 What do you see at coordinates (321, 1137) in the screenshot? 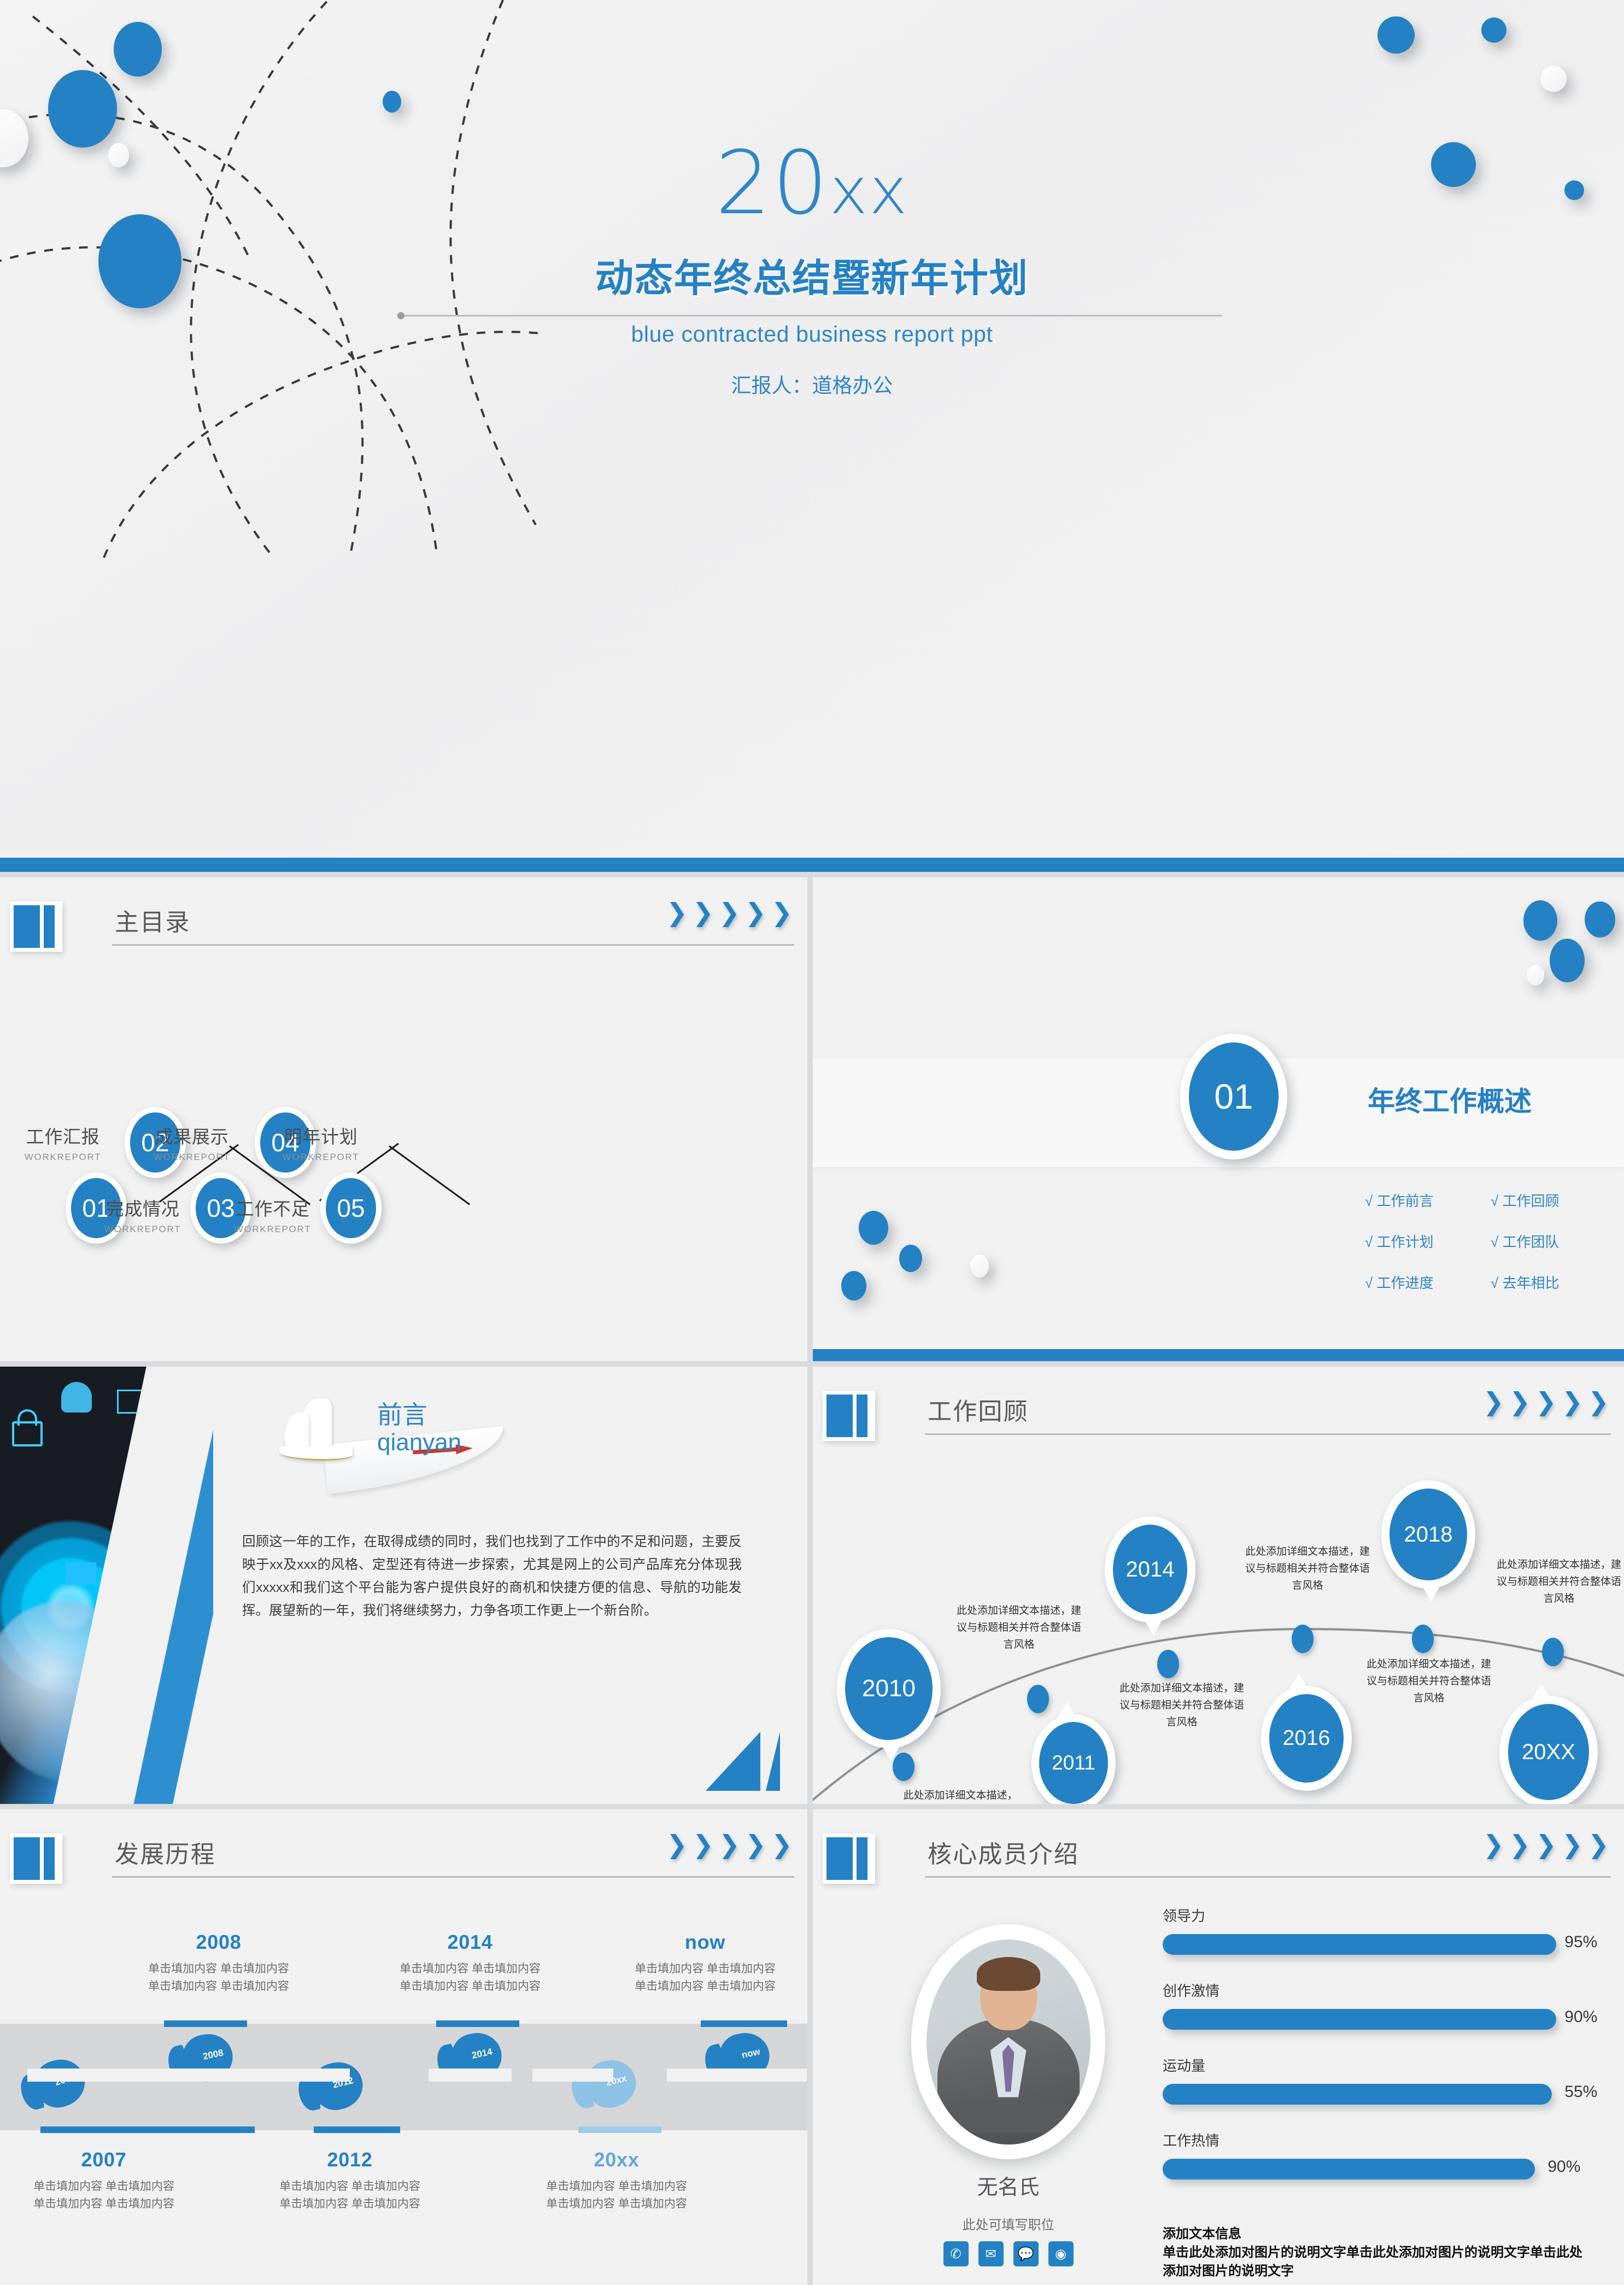
I see `toc-label-text: 明年计划` at bounding box center [321, 1137].